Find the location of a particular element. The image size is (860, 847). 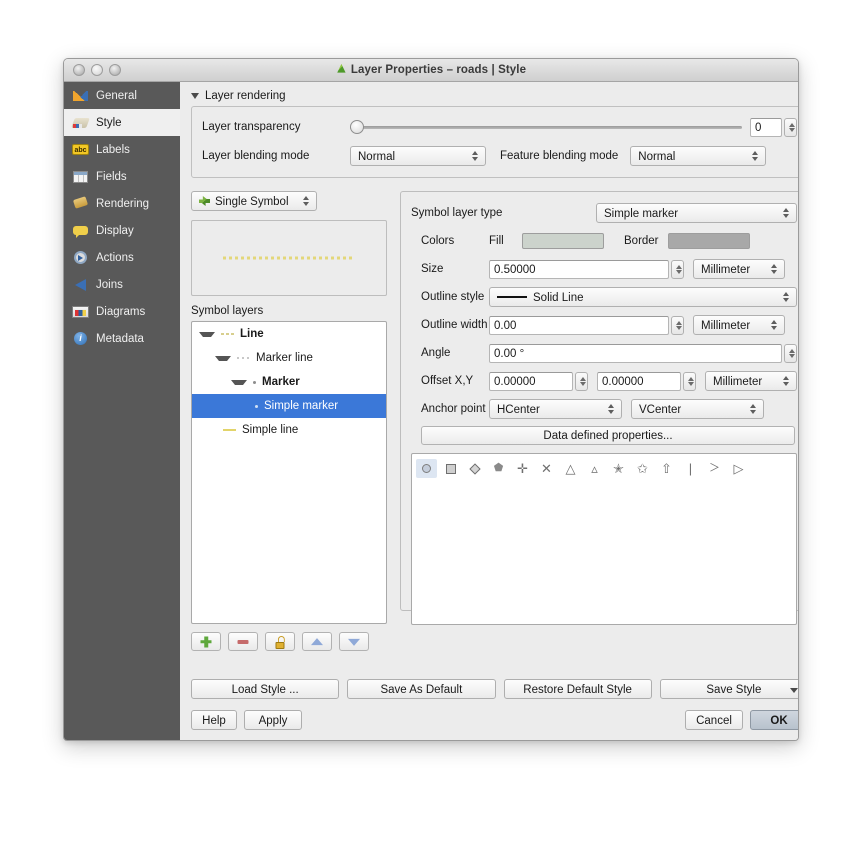

move-down-button is located at coordinates (354, 641).